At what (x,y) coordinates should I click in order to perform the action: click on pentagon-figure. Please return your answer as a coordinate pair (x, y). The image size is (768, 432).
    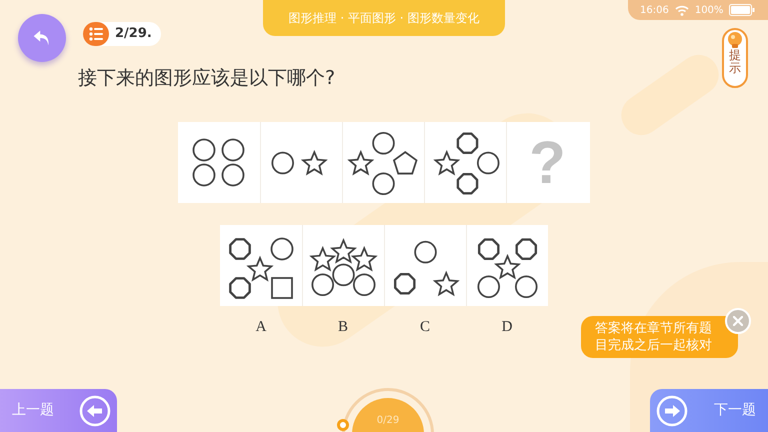
    Looking at the image, I should click on (405, 162).